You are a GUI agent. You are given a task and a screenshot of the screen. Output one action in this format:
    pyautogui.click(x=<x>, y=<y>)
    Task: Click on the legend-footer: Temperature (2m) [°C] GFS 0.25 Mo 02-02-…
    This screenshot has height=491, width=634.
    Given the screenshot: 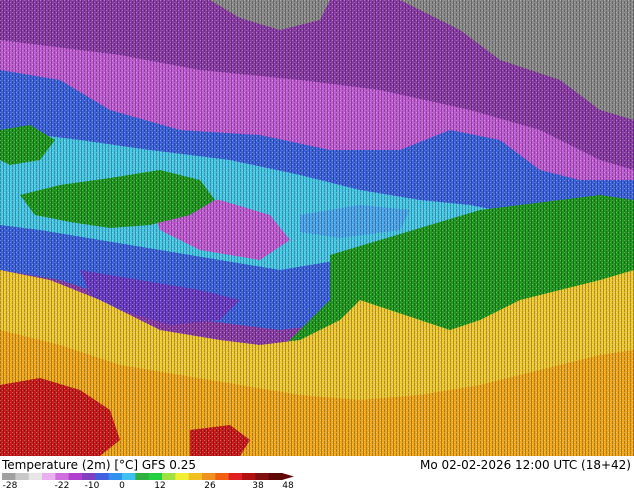 What is the action you would take?
    pyautogui.click(x=317, y=473)
    